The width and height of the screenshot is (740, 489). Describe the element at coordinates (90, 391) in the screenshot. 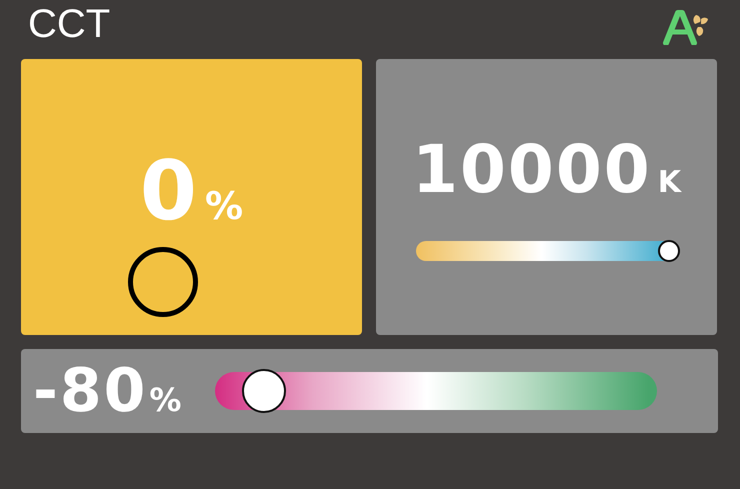

I see `tint-value: -80` at that location.